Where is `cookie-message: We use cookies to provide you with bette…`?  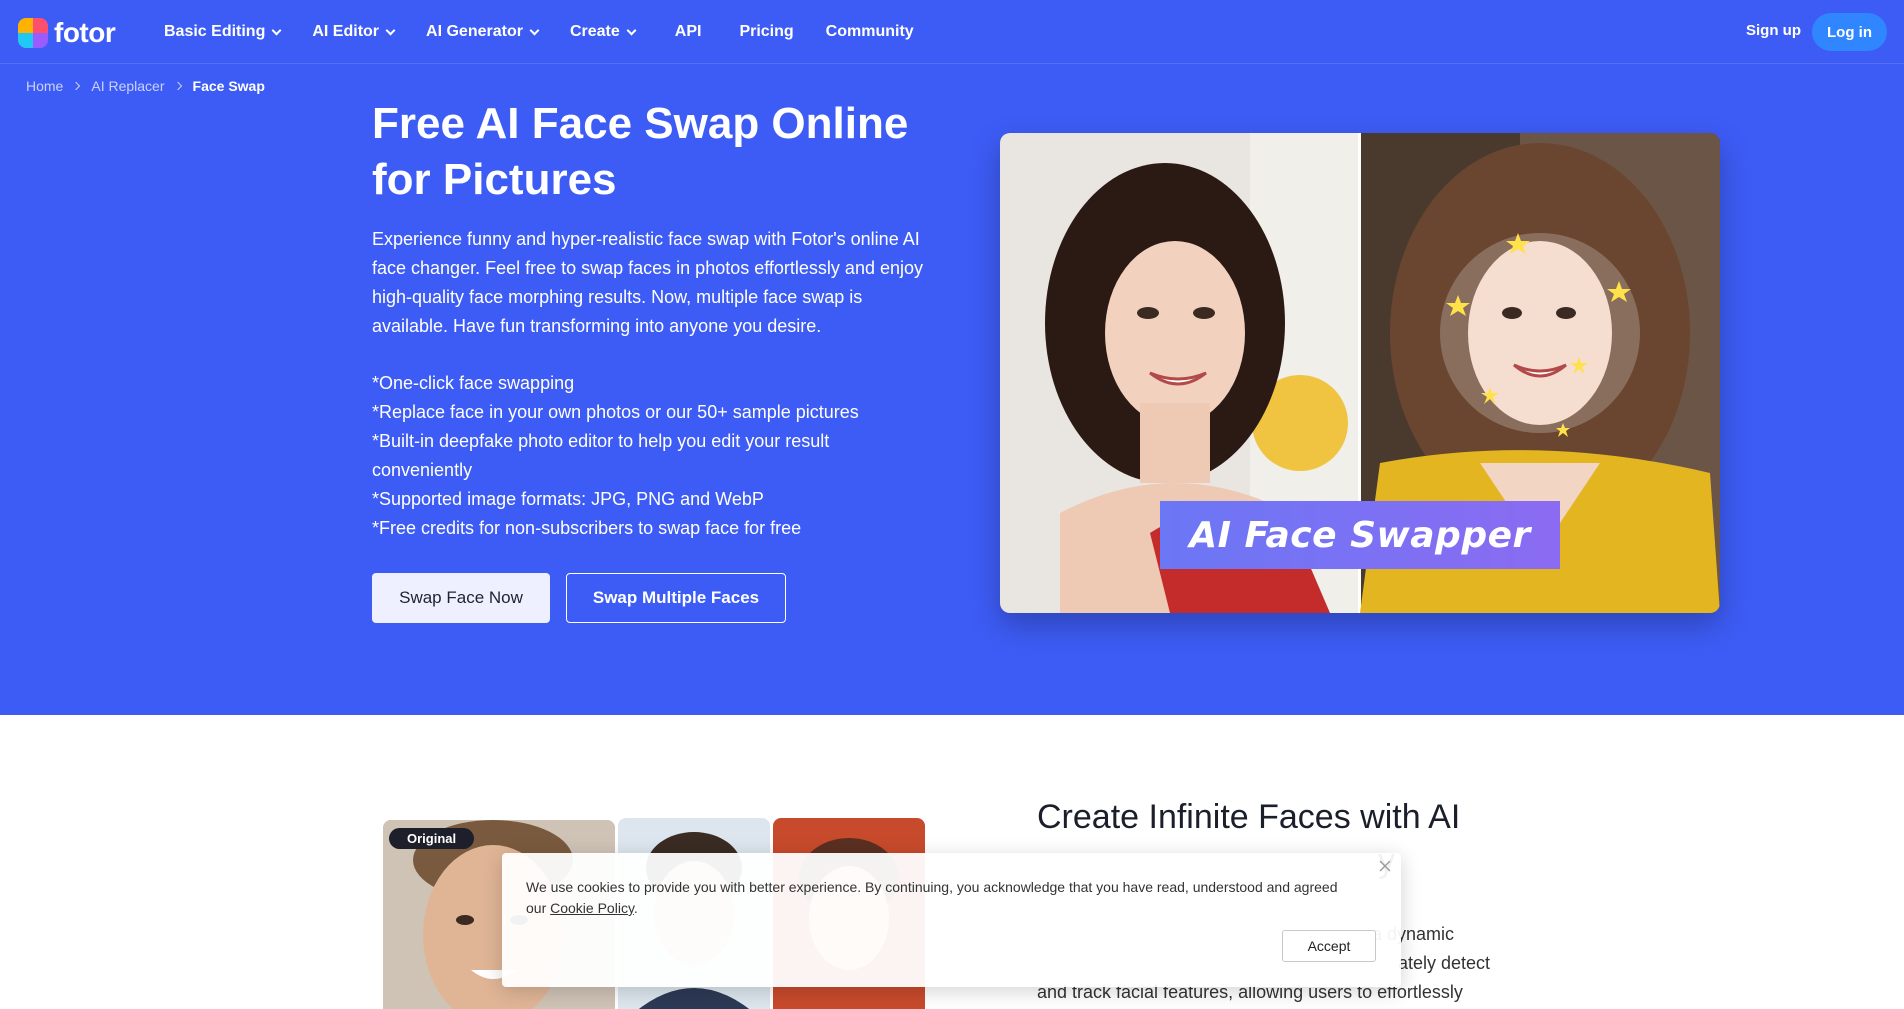 cookie-message: We use cookies to provide you with bette… is located at coordinates (941, 898).